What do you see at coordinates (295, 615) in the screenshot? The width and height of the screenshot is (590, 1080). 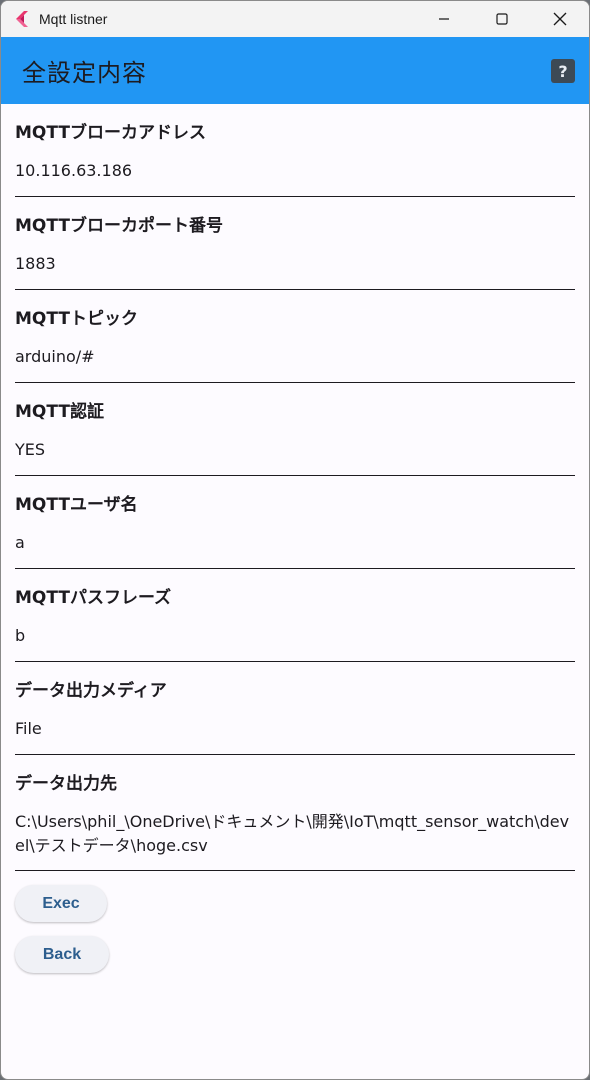 I see `passphrase-field: MQTTパスフレーズ b` at bounding box center [295, 615].